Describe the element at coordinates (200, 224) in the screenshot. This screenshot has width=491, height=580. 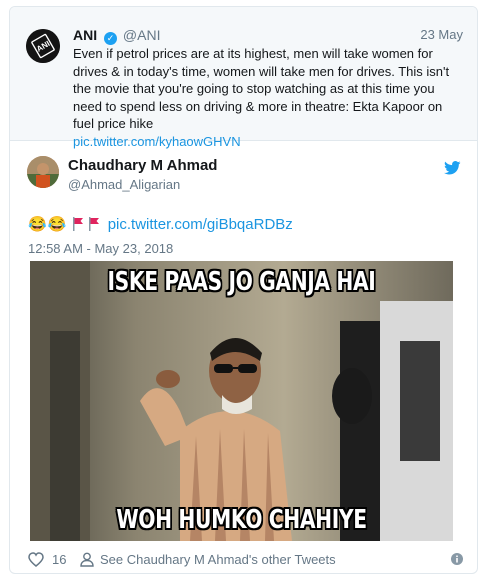
I see `main-tweet-link: pic.twitter.com/giBbqaRDBz` at that location.